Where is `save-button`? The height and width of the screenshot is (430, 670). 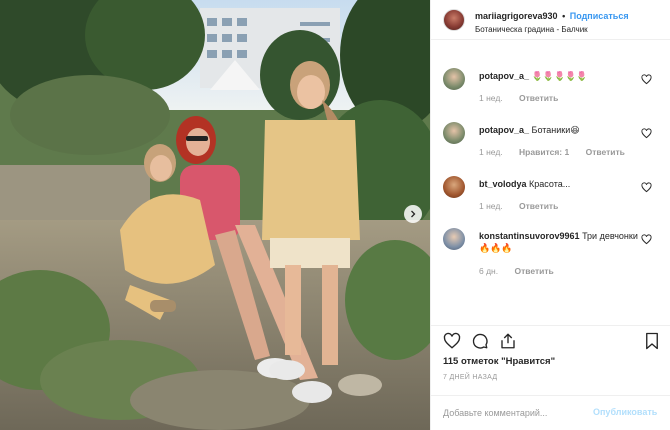
save-button is located at coordinates (652, 341).